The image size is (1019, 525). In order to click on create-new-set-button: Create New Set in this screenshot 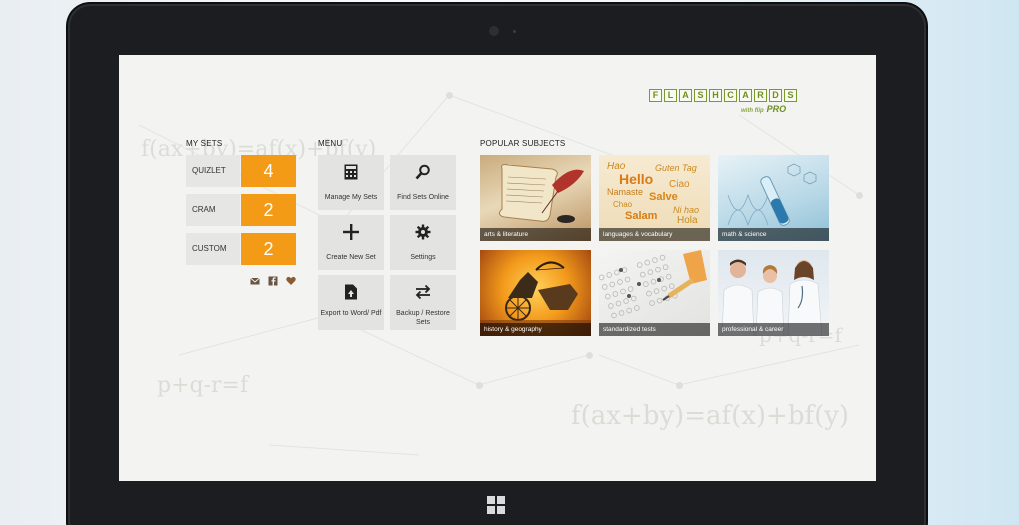, I will do `click(351, 242)`.